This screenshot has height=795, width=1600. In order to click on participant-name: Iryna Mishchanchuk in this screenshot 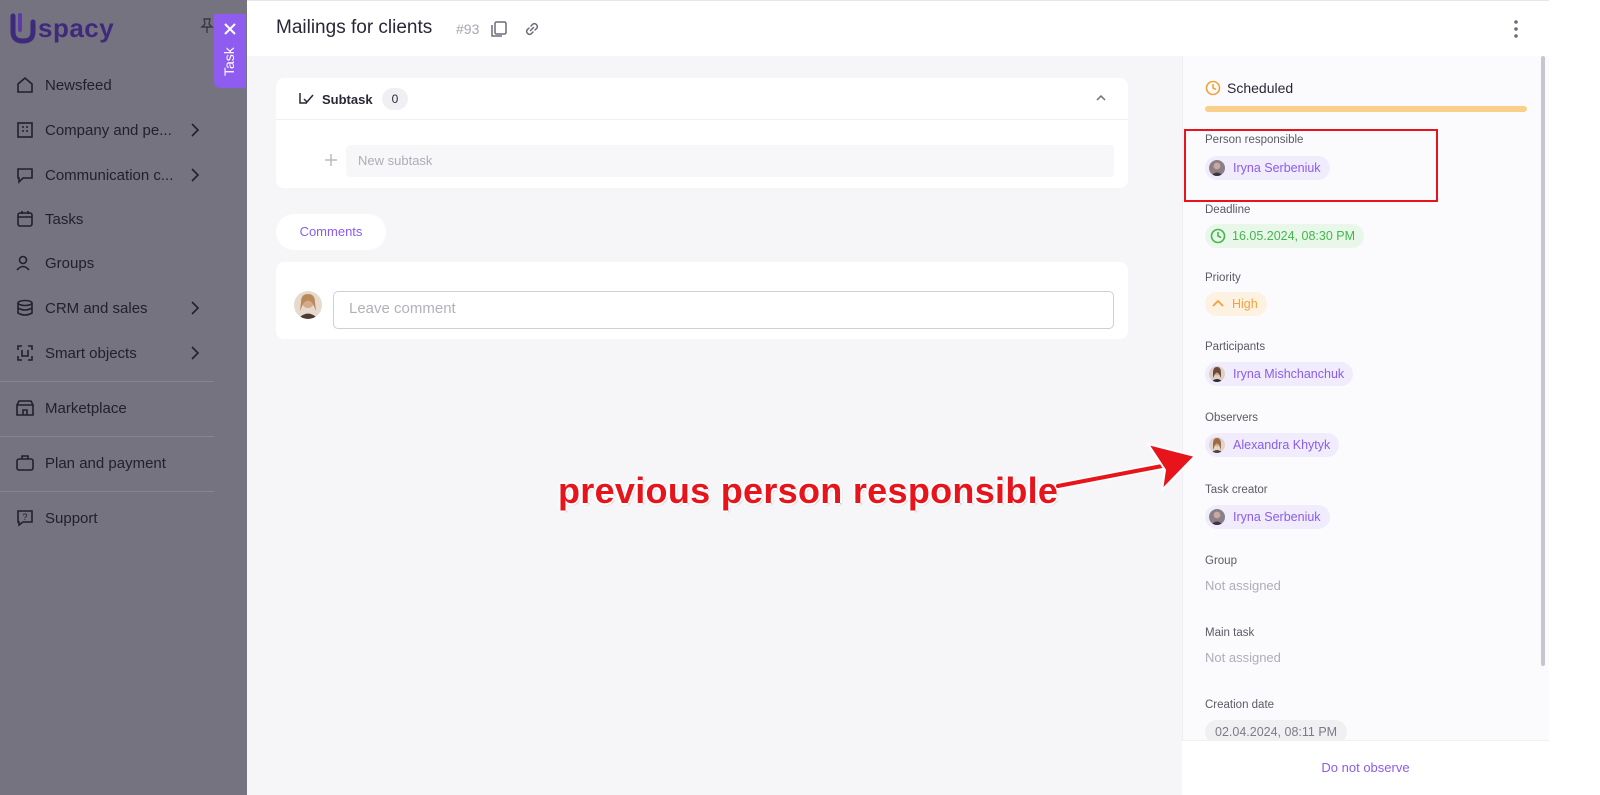, I will do `click(1289, 374)`.